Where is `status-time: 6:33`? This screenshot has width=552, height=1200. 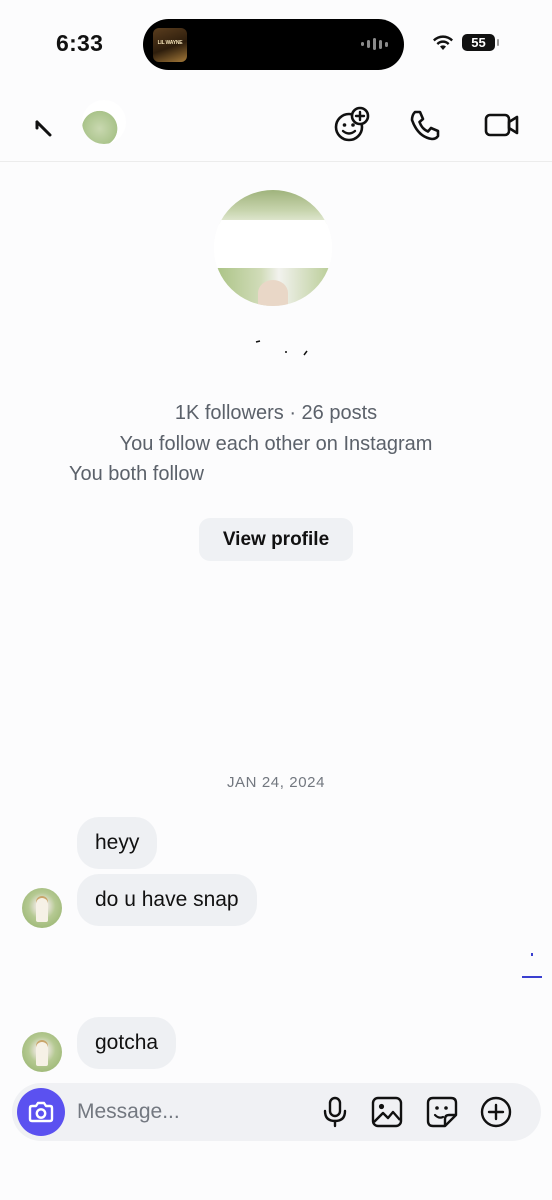
status-time: 6:33 is located at coordinates (80, 43).